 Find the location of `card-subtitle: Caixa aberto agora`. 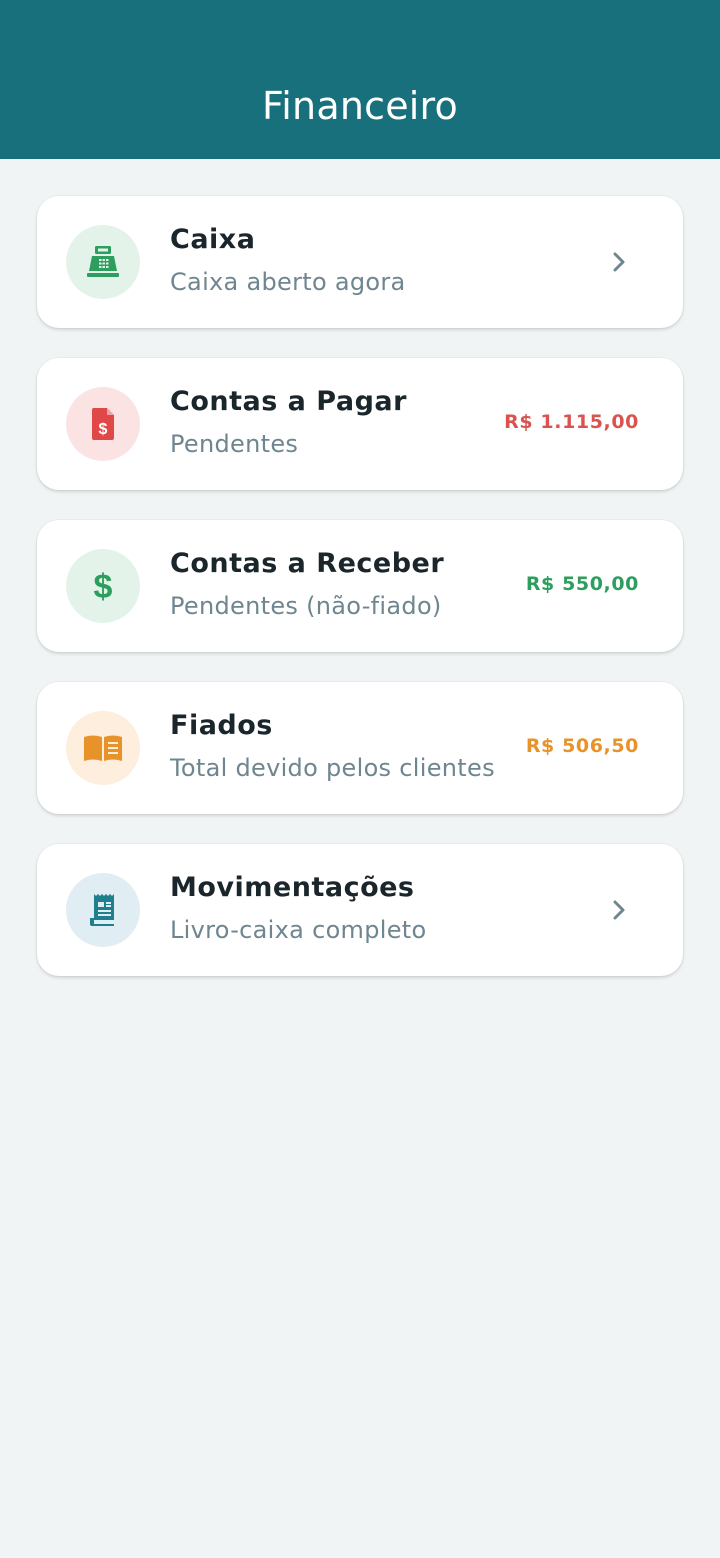

card-subtitle: Caixa aberto agora is located at coordinates (288, 282).